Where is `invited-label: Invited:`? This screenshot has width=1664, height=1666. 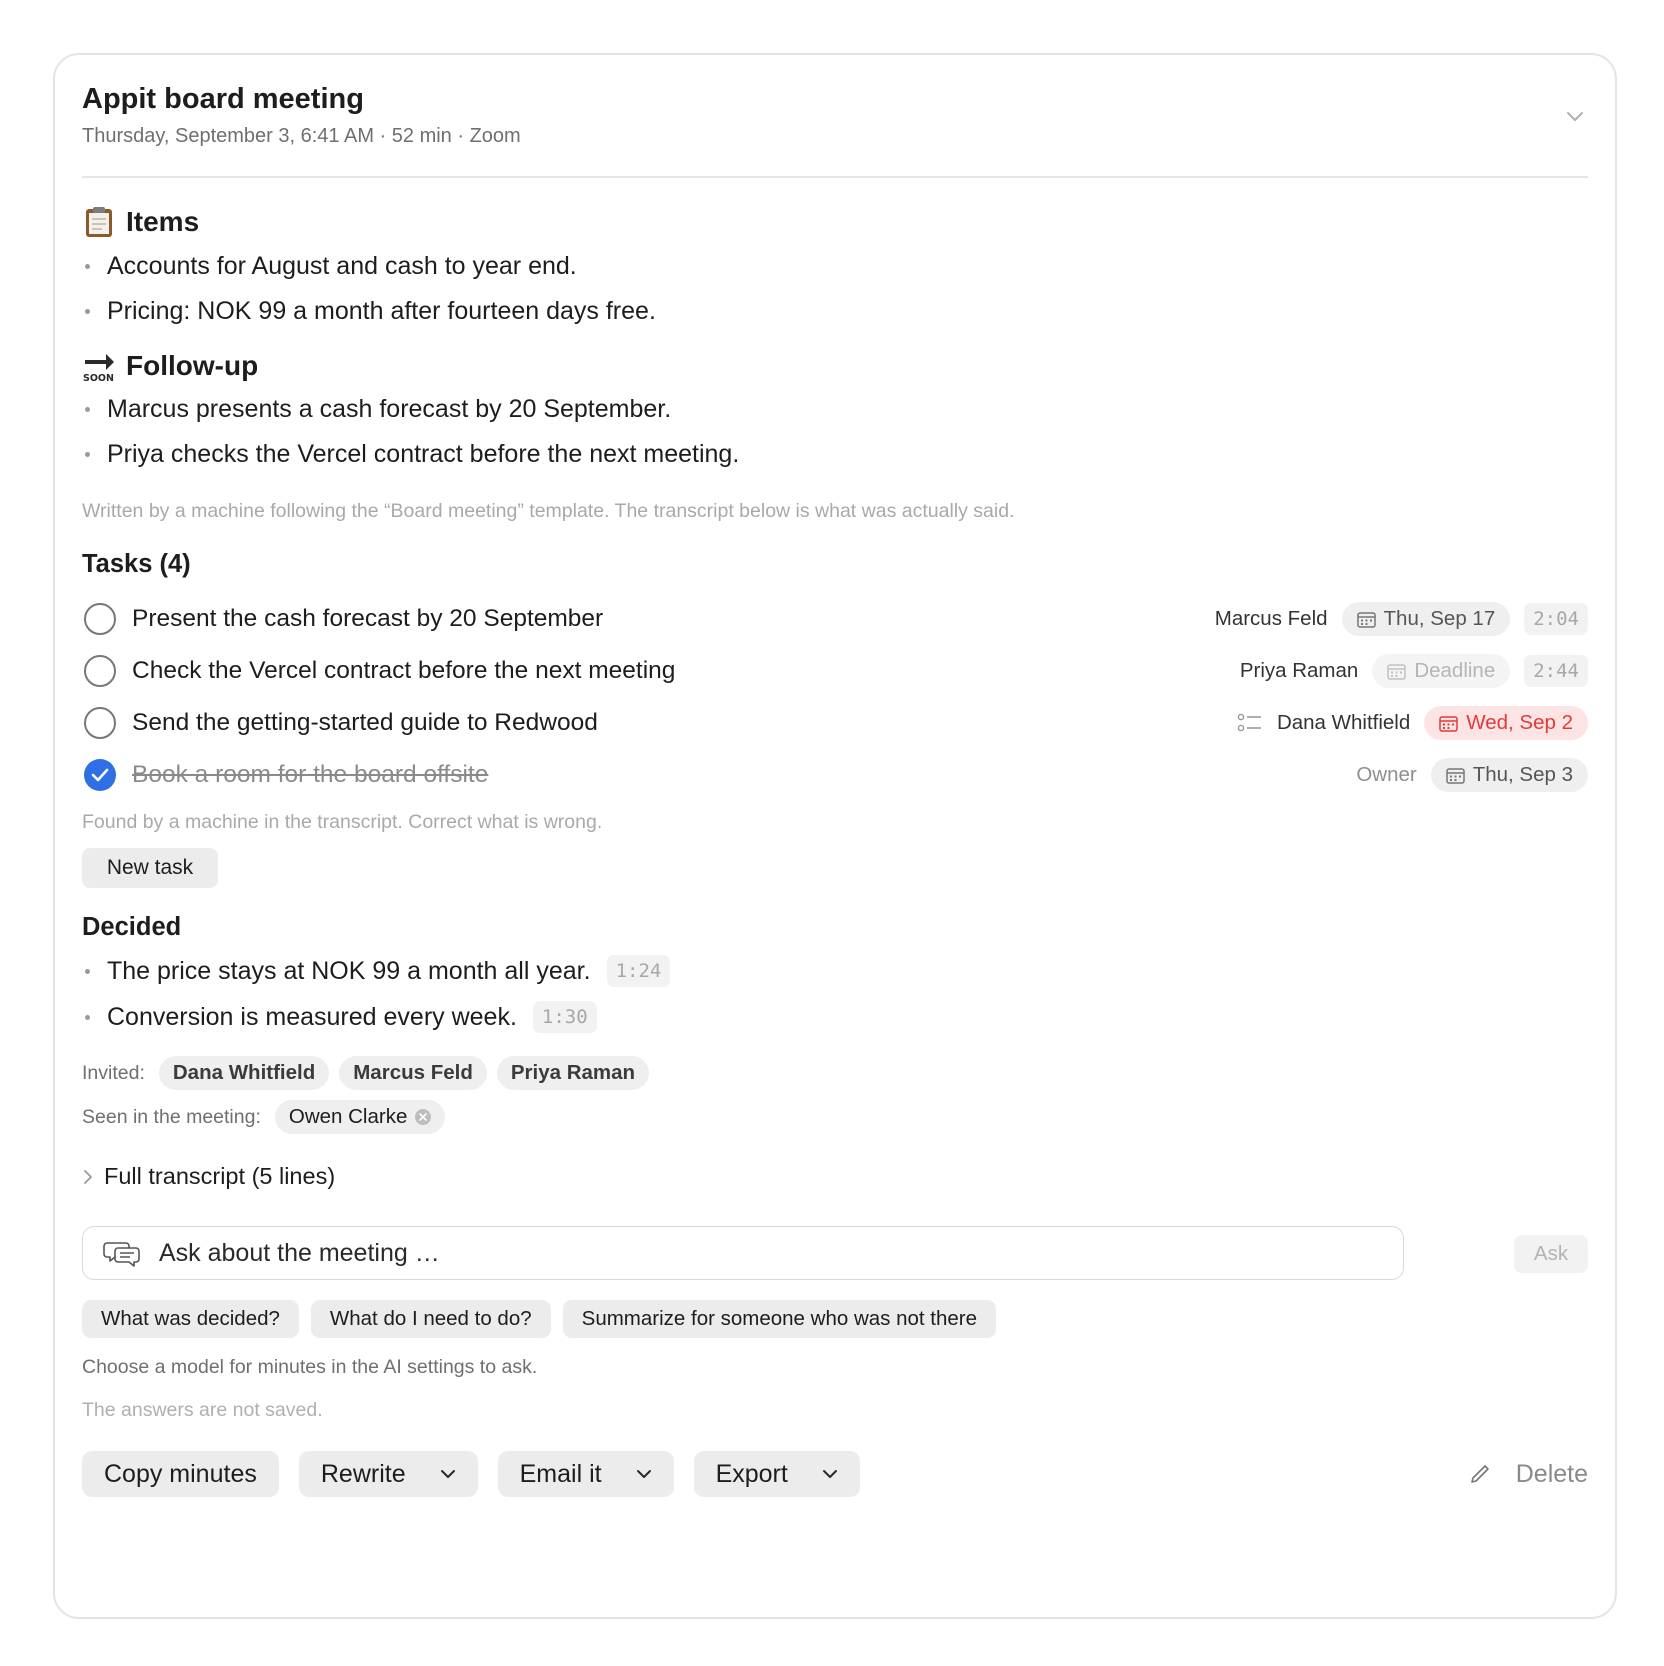 invited-label: Invited: is located at coordinates (113, 1072).